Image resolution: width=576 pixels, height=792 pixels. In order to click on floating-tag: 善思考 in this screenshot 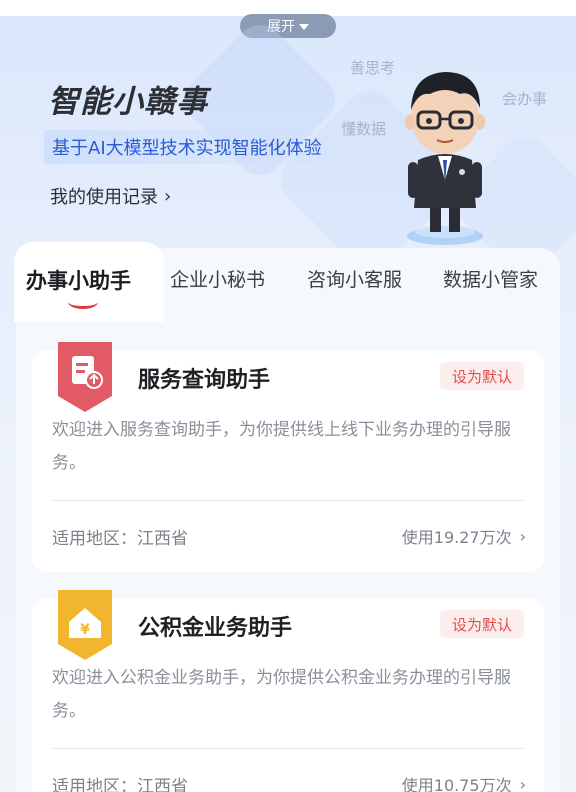, I will do `click(373, 68)`.